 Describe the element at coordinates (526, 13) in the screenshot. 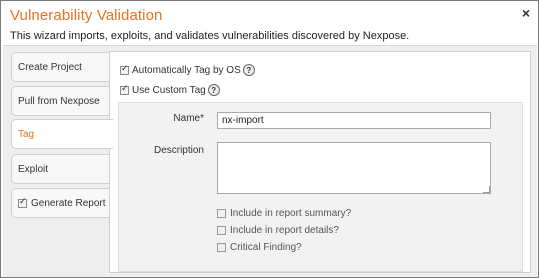

I see `close-icon: ×` at that location.